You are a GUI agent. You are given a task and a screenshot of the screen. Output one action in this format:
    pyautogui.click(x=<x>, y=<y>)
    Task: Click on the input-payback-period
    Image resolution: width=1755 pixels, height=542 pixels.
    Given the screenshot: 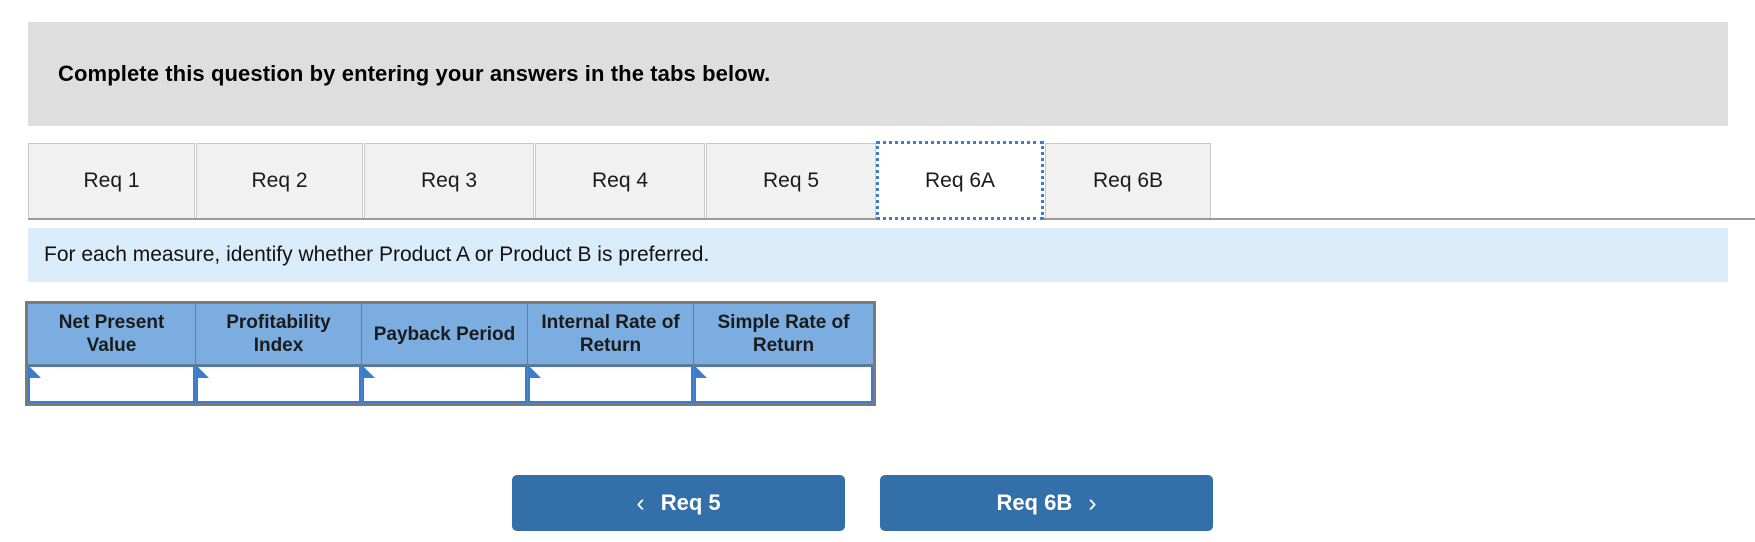 What is the action you would take?
    pyautogui.click(x=449, y=384)
    